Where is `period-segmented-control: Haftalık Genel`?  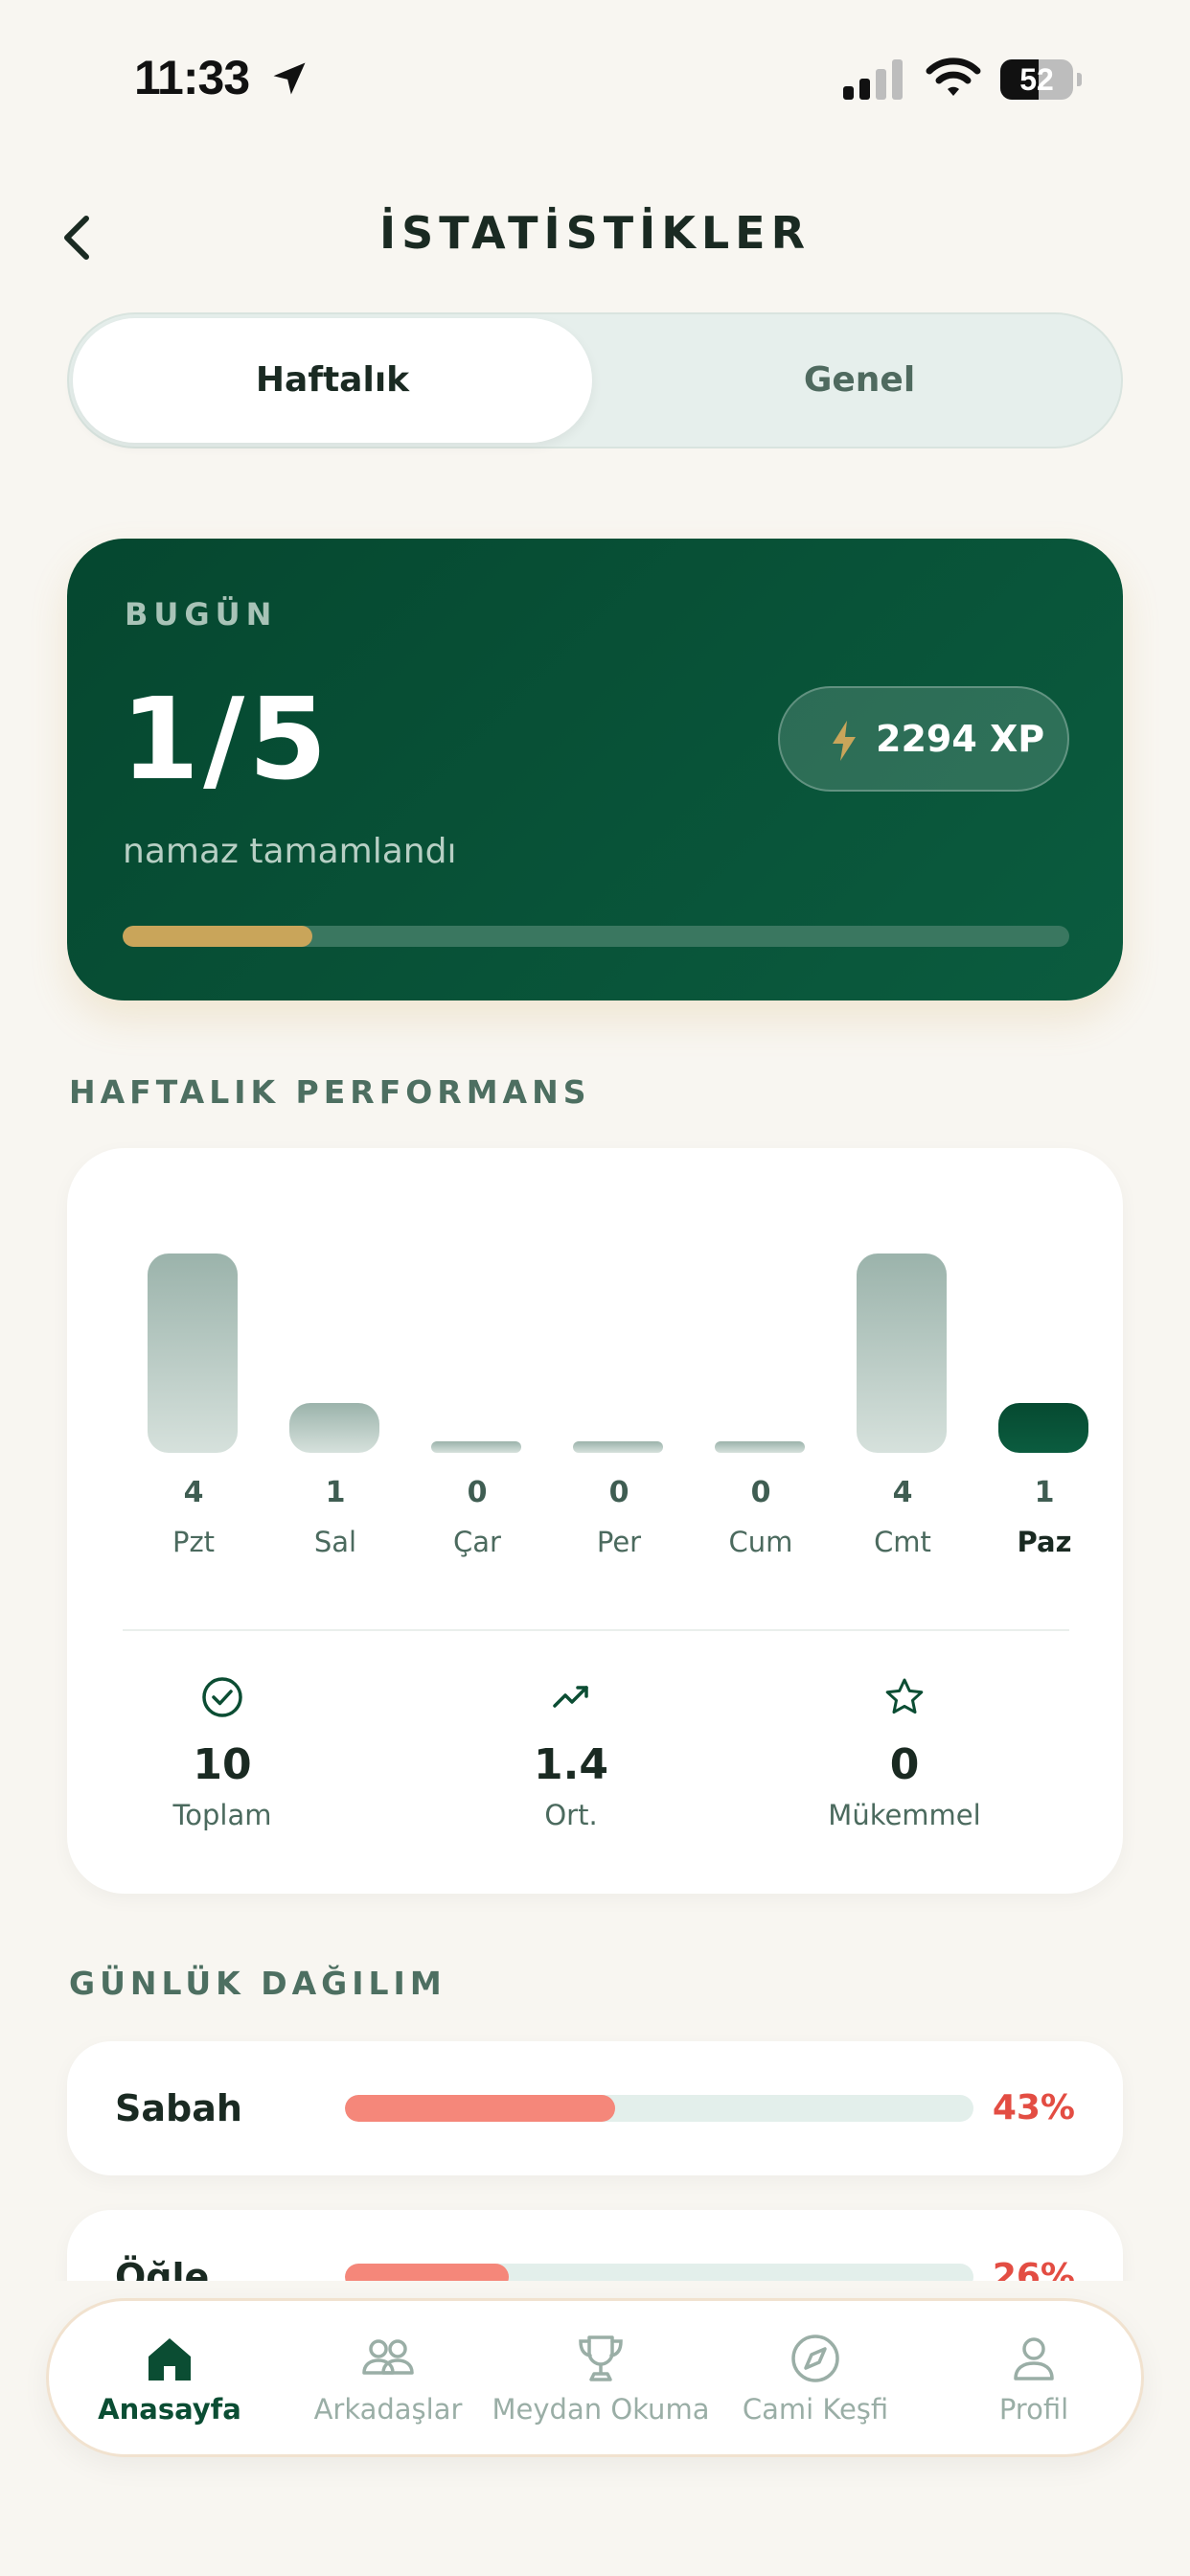 period-segmented-control: Haftalık Genel is located at coordinates (595, 380).